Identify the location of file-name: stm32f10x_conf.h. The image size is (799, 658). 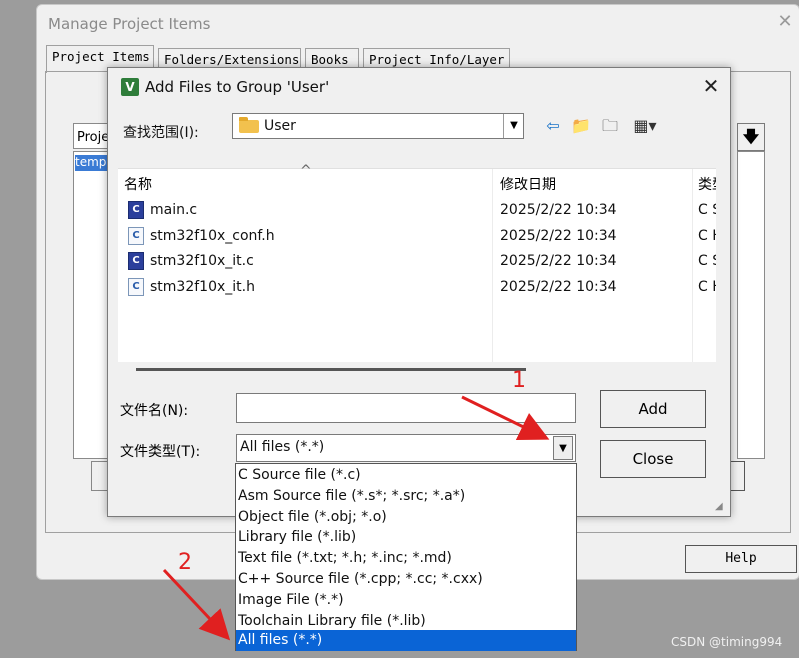
(212, 236).